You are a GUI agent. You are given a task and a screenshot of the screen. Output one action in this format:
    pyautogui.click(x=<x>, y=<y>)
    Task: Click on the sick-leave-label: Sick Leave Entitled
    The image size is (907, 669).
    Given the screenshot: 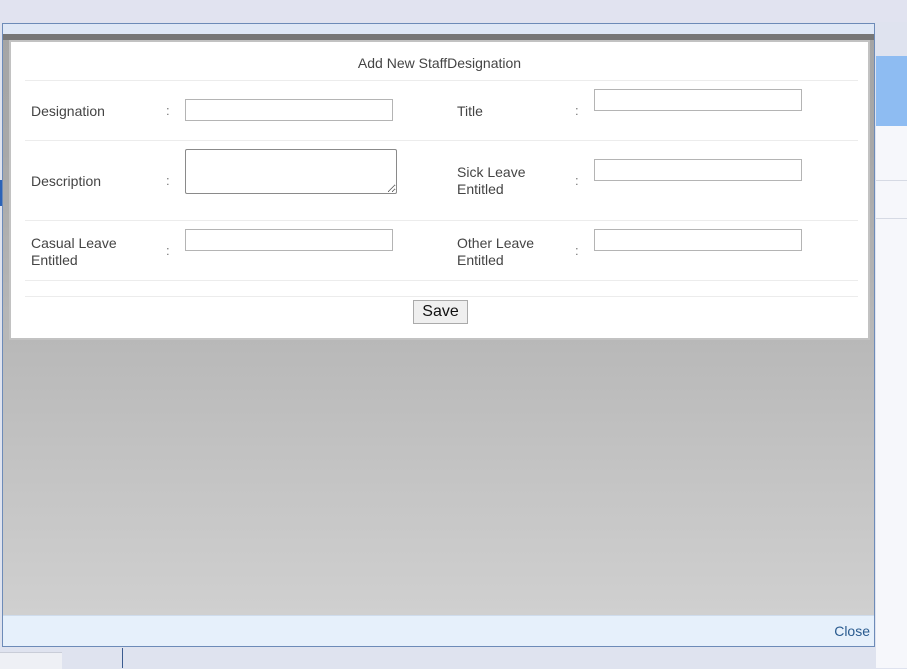 What is the action you would take?
    pyautogui.click(x=491, y=181)
    